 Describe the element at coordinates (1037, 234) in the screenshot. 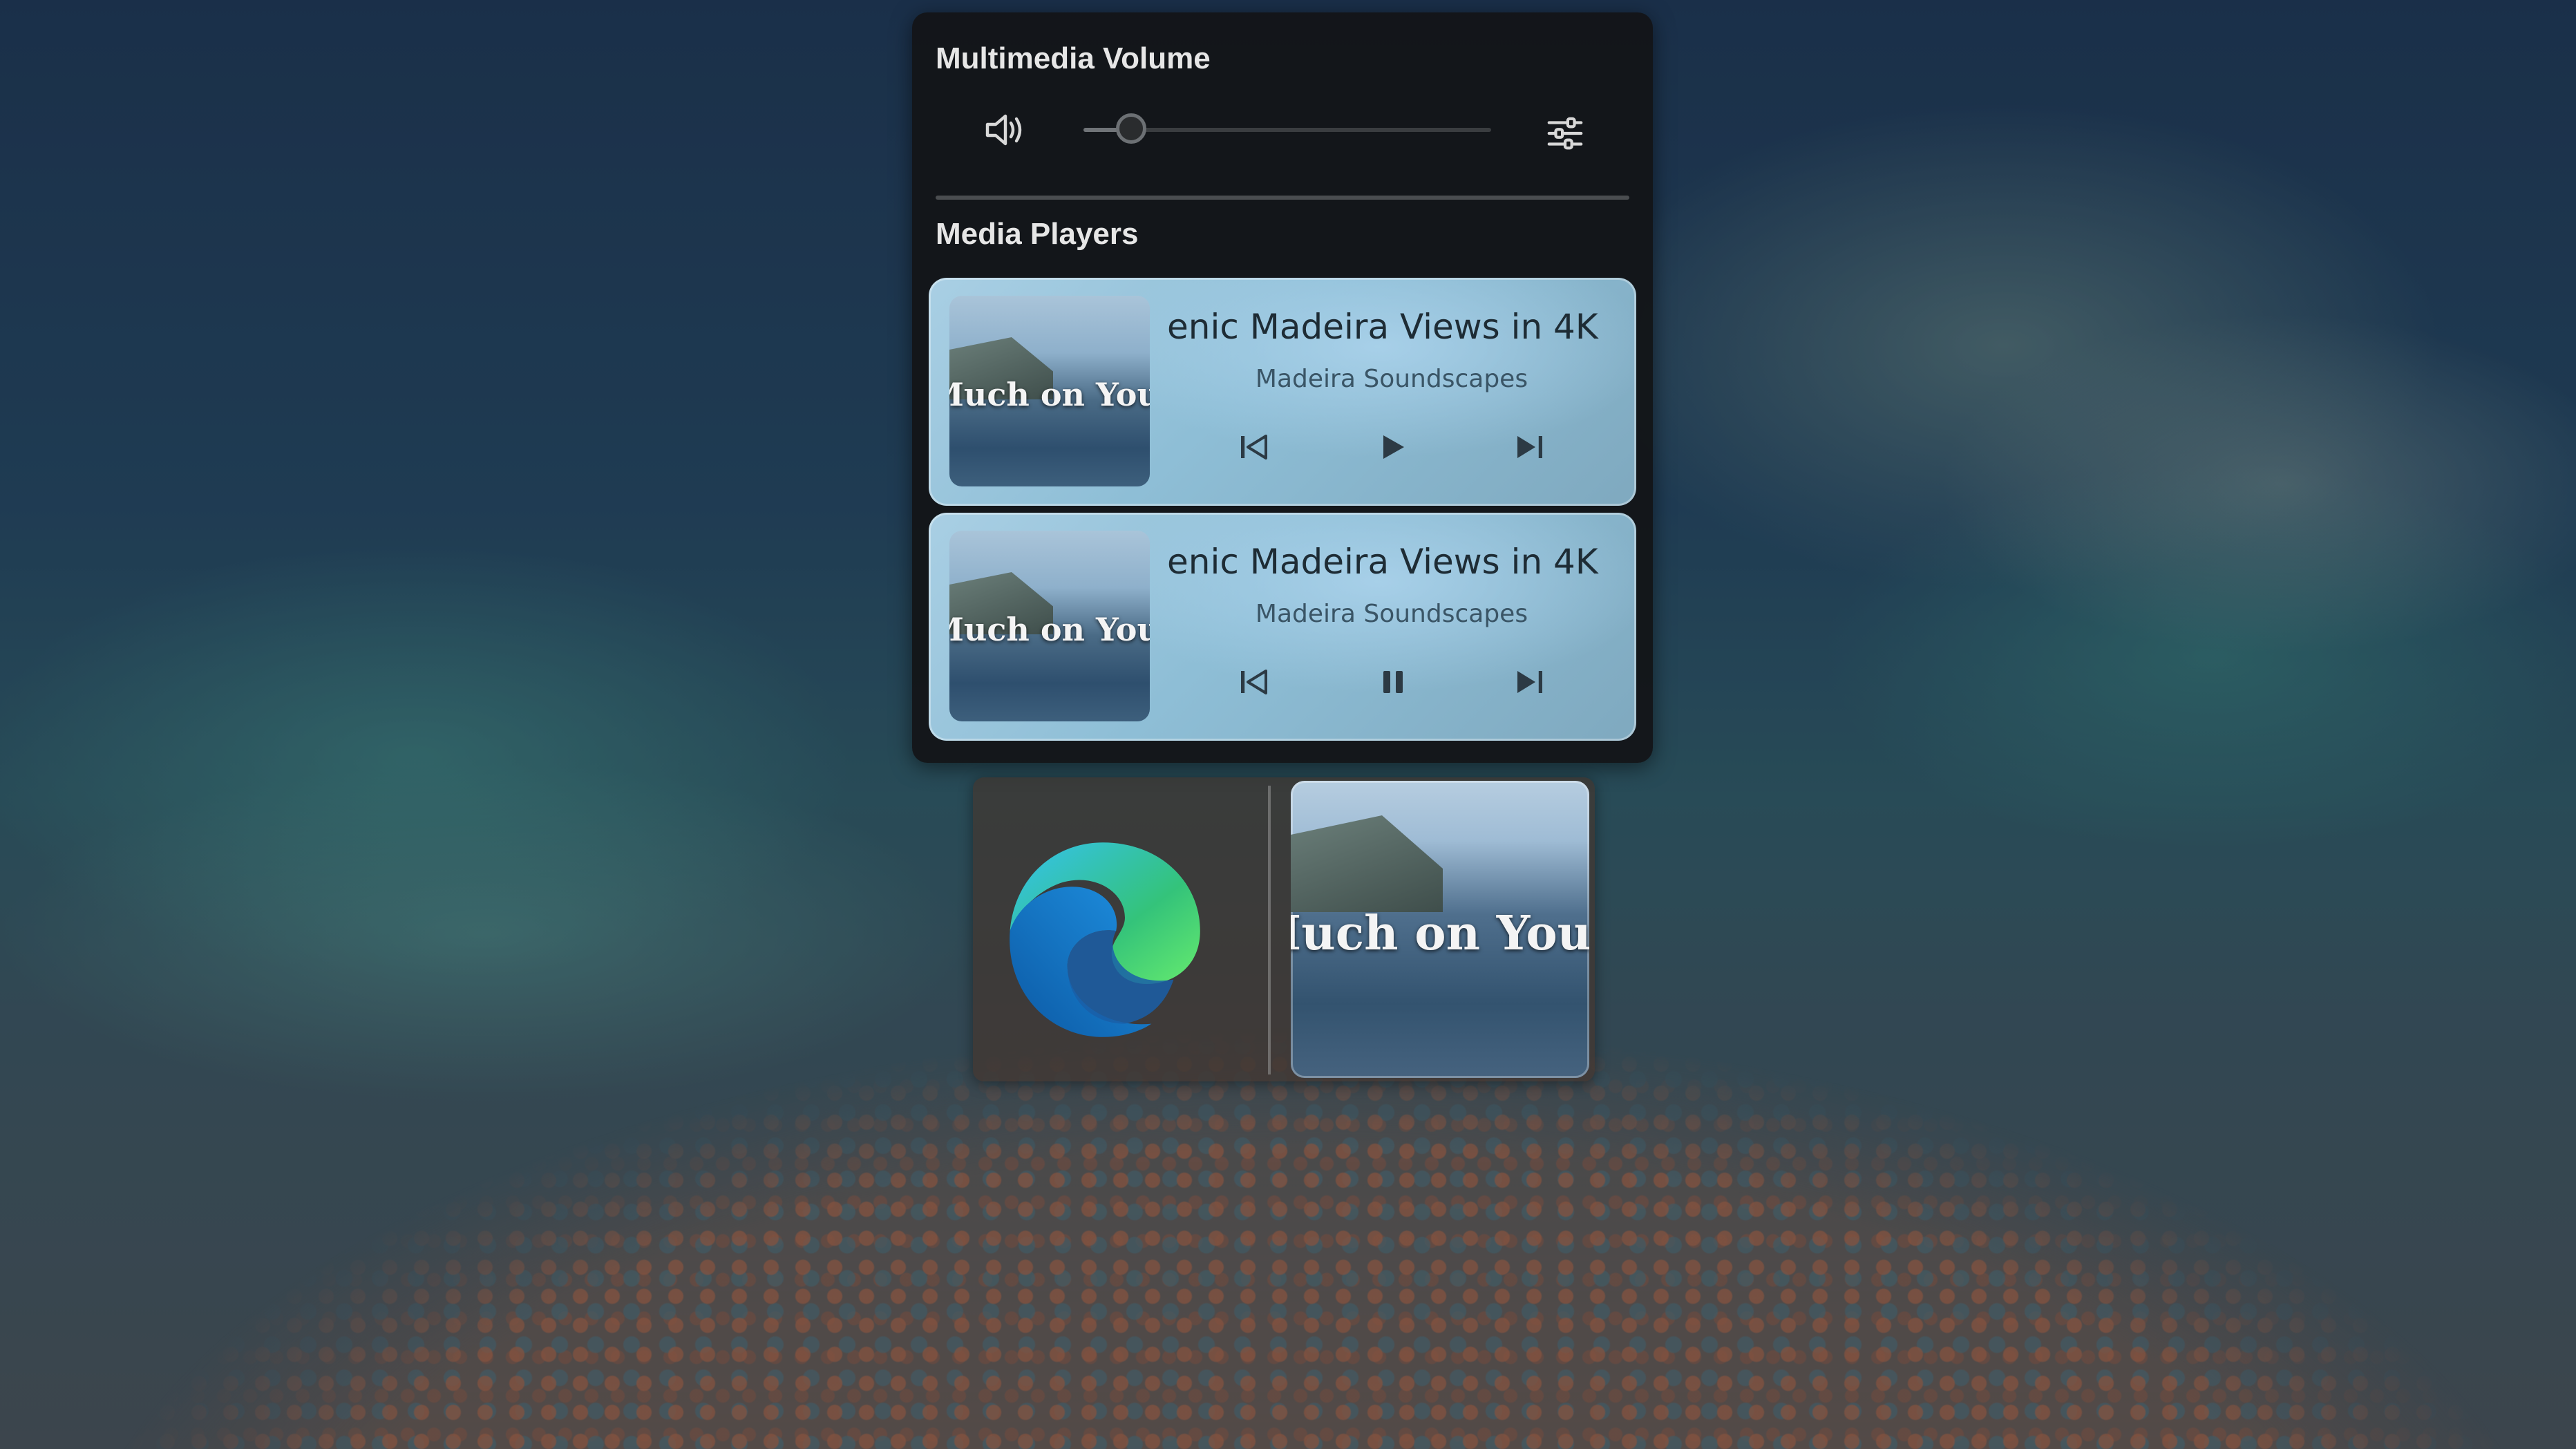

I see `media-players-title: Media Players` at that location.